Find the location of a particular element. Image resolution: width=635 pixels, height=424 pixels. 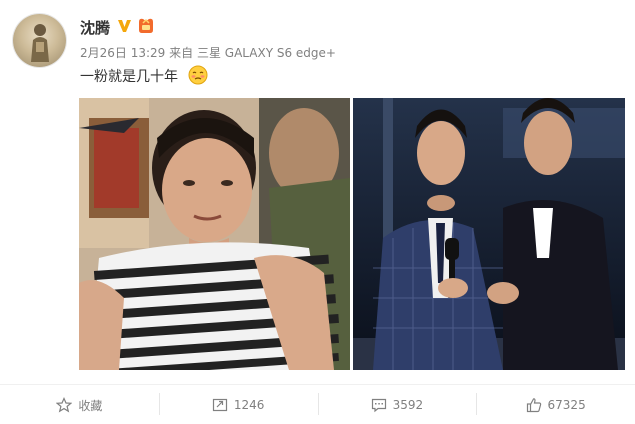

username: 沈腾 is located at coordinates (95, 27).